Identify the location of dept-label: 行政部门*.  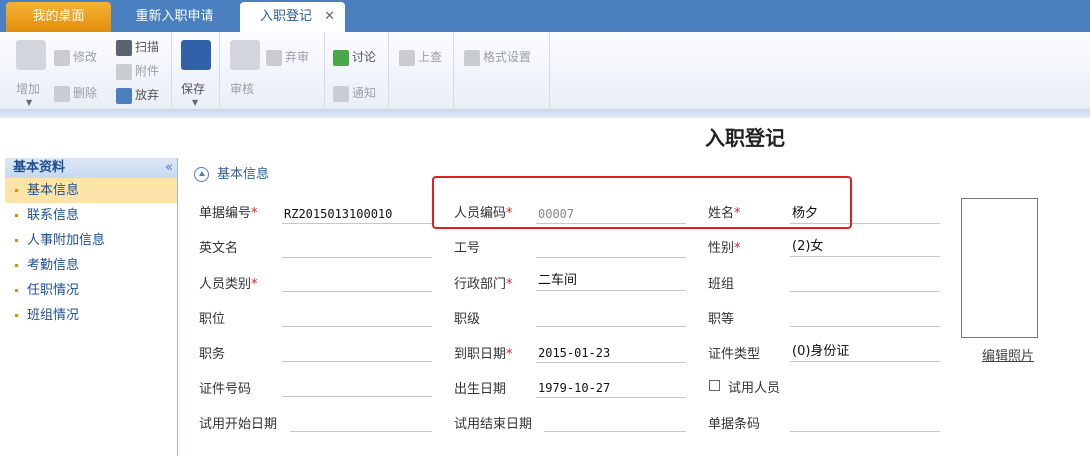
(483, 284).